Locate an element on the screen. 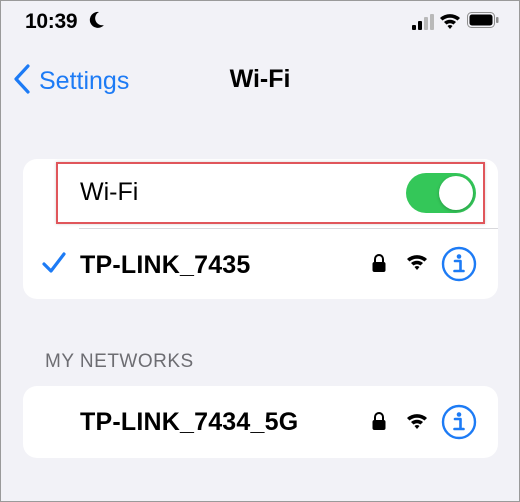 The width and height of the screenshot is (520, 502). cellular-signal-icon is located at coordinates (423, 24).